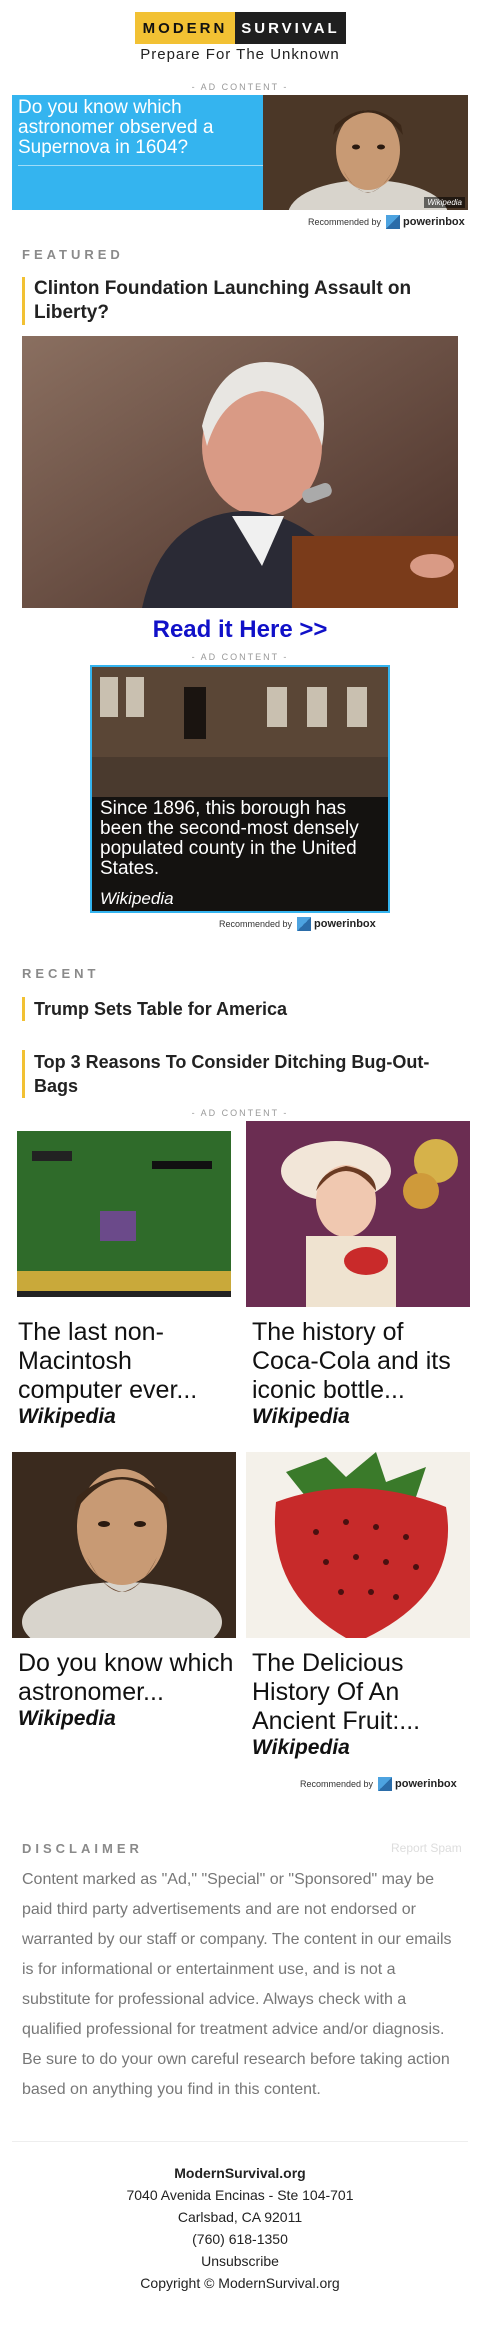 This screenshot has width=480, height=2331. What do you see at coordinates (240, 472) in the screenshot?
I see `featured-hero-image` at bounding box center [240, 472].